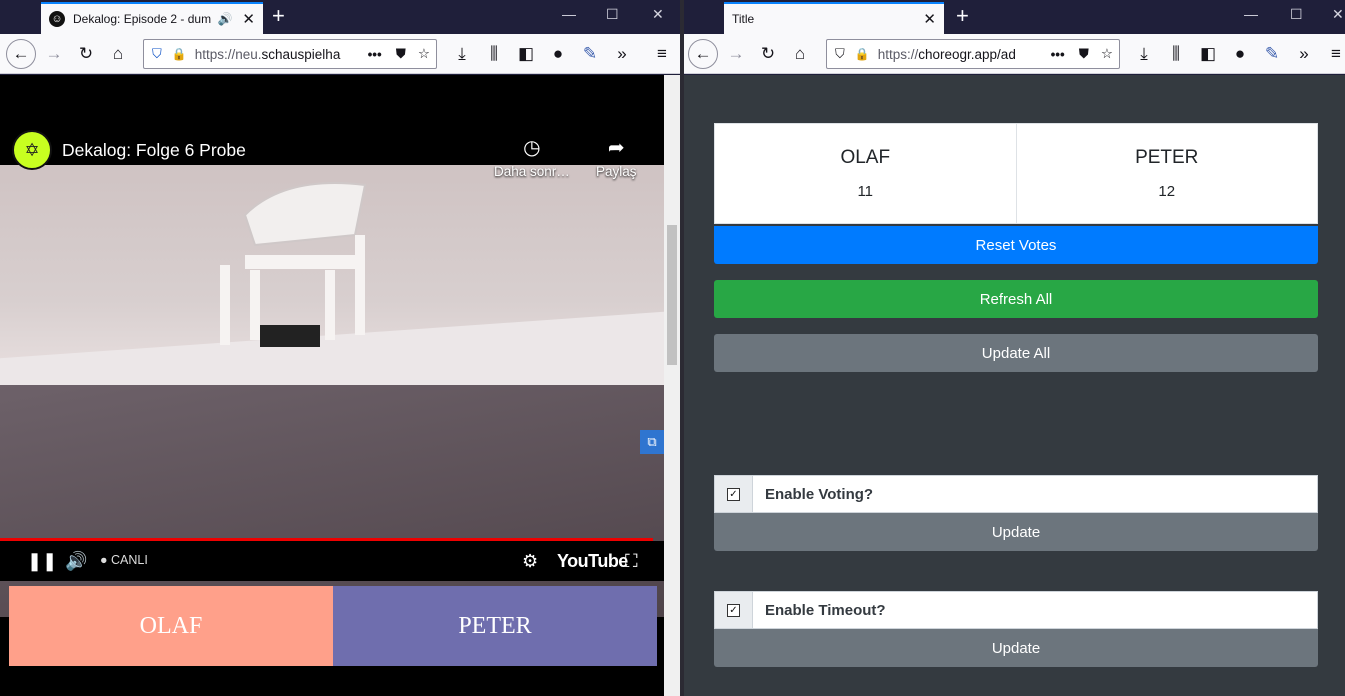 Image resolution: width=1345 pixels, height=696 pixels. Describe the element at coordinates (340, 17) in the screenshot. I see `tab-strip: ☺ Dekalog: Episode 2 - dummy 🔊 ✕ + — ☐ ✕` at that location.